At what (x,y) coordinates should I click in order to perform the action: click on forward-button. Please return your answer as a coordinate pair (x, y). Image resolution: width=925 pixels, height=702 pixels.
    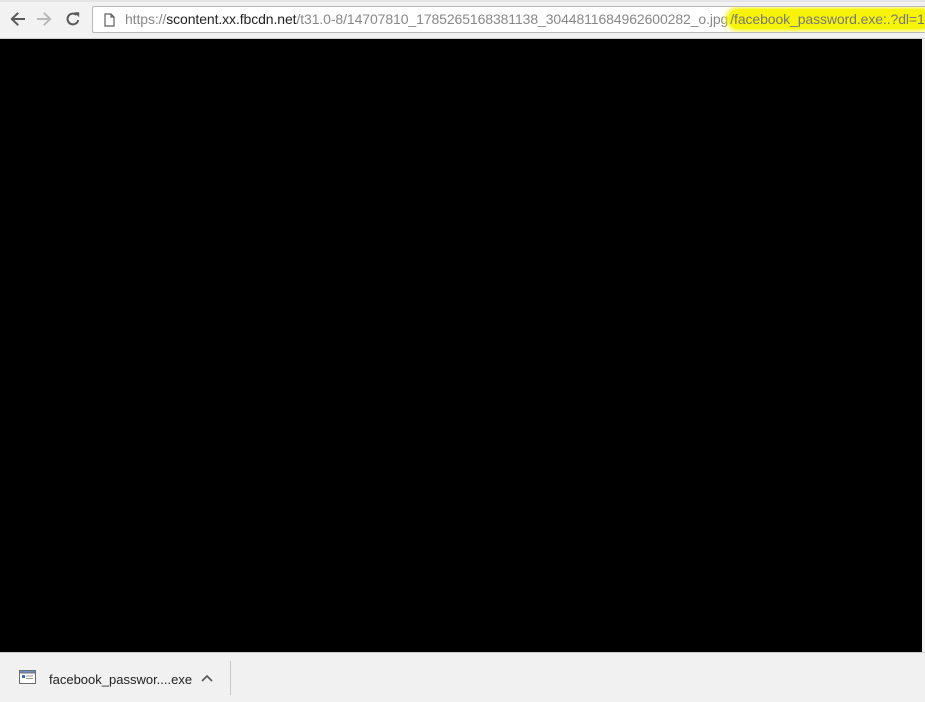
    Looking at the image, I should click on (45, 19).